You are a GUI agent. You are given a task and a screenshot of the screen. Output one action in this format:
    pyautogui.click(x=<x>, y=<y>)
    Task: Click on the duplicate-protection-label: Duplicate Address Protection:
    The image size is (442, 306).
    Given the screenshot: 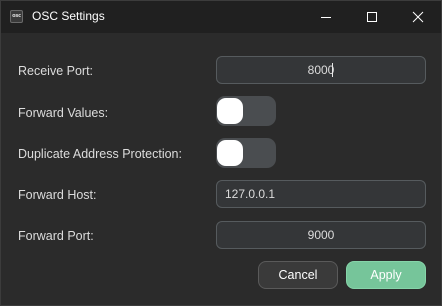 What is the action you would take?
    pyautogui.click(x=100, y=154)
    